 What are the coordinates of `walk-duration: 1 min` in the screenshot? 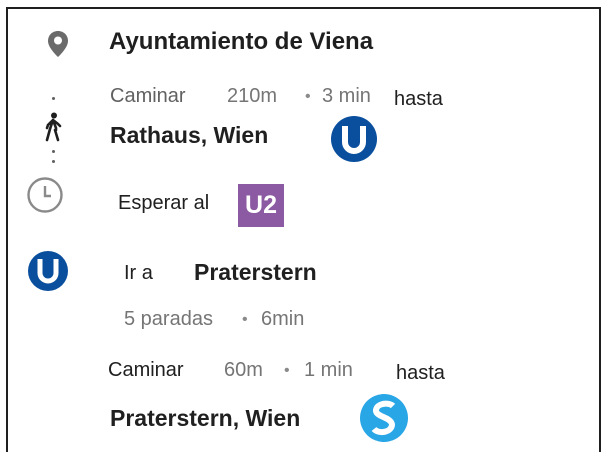 It's located at (328, 370).